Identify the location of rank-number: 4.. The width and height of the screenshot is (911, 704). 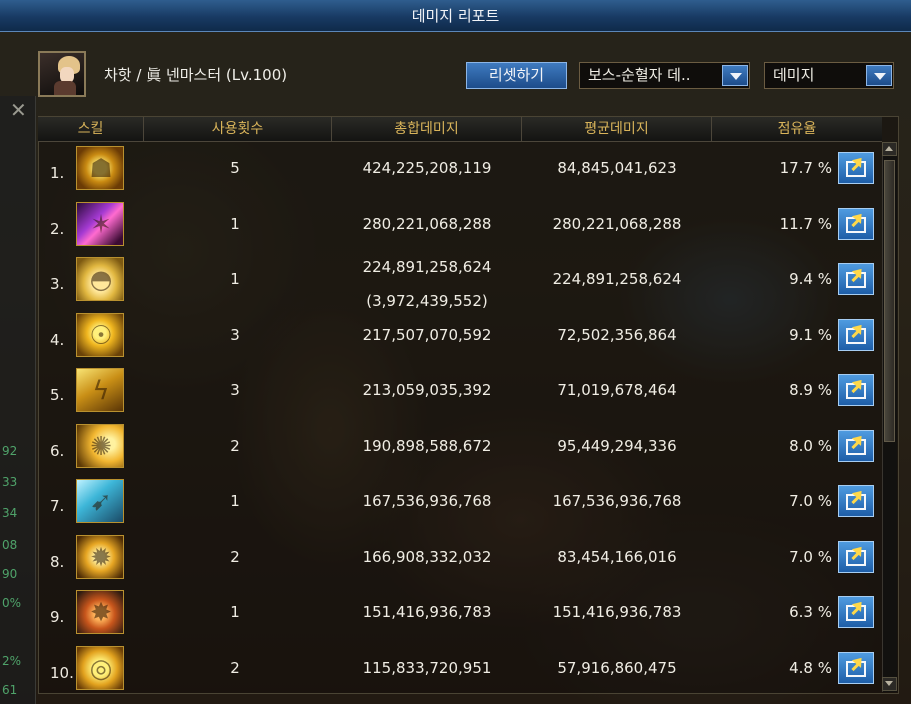
(57, 339).